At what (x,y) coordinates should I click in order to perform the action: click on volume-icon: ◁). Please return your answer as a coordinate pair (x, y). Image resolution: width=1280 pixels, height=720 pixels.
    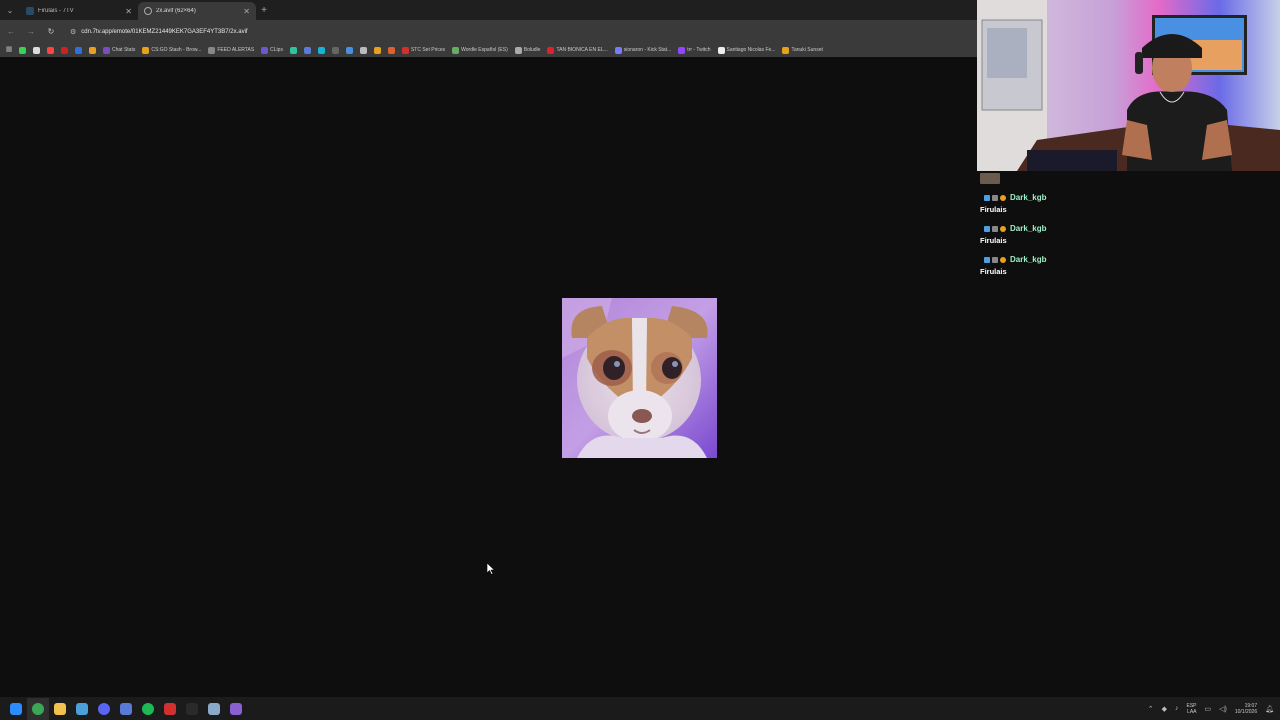
    Looking at the image, I should click on (1223, 709).